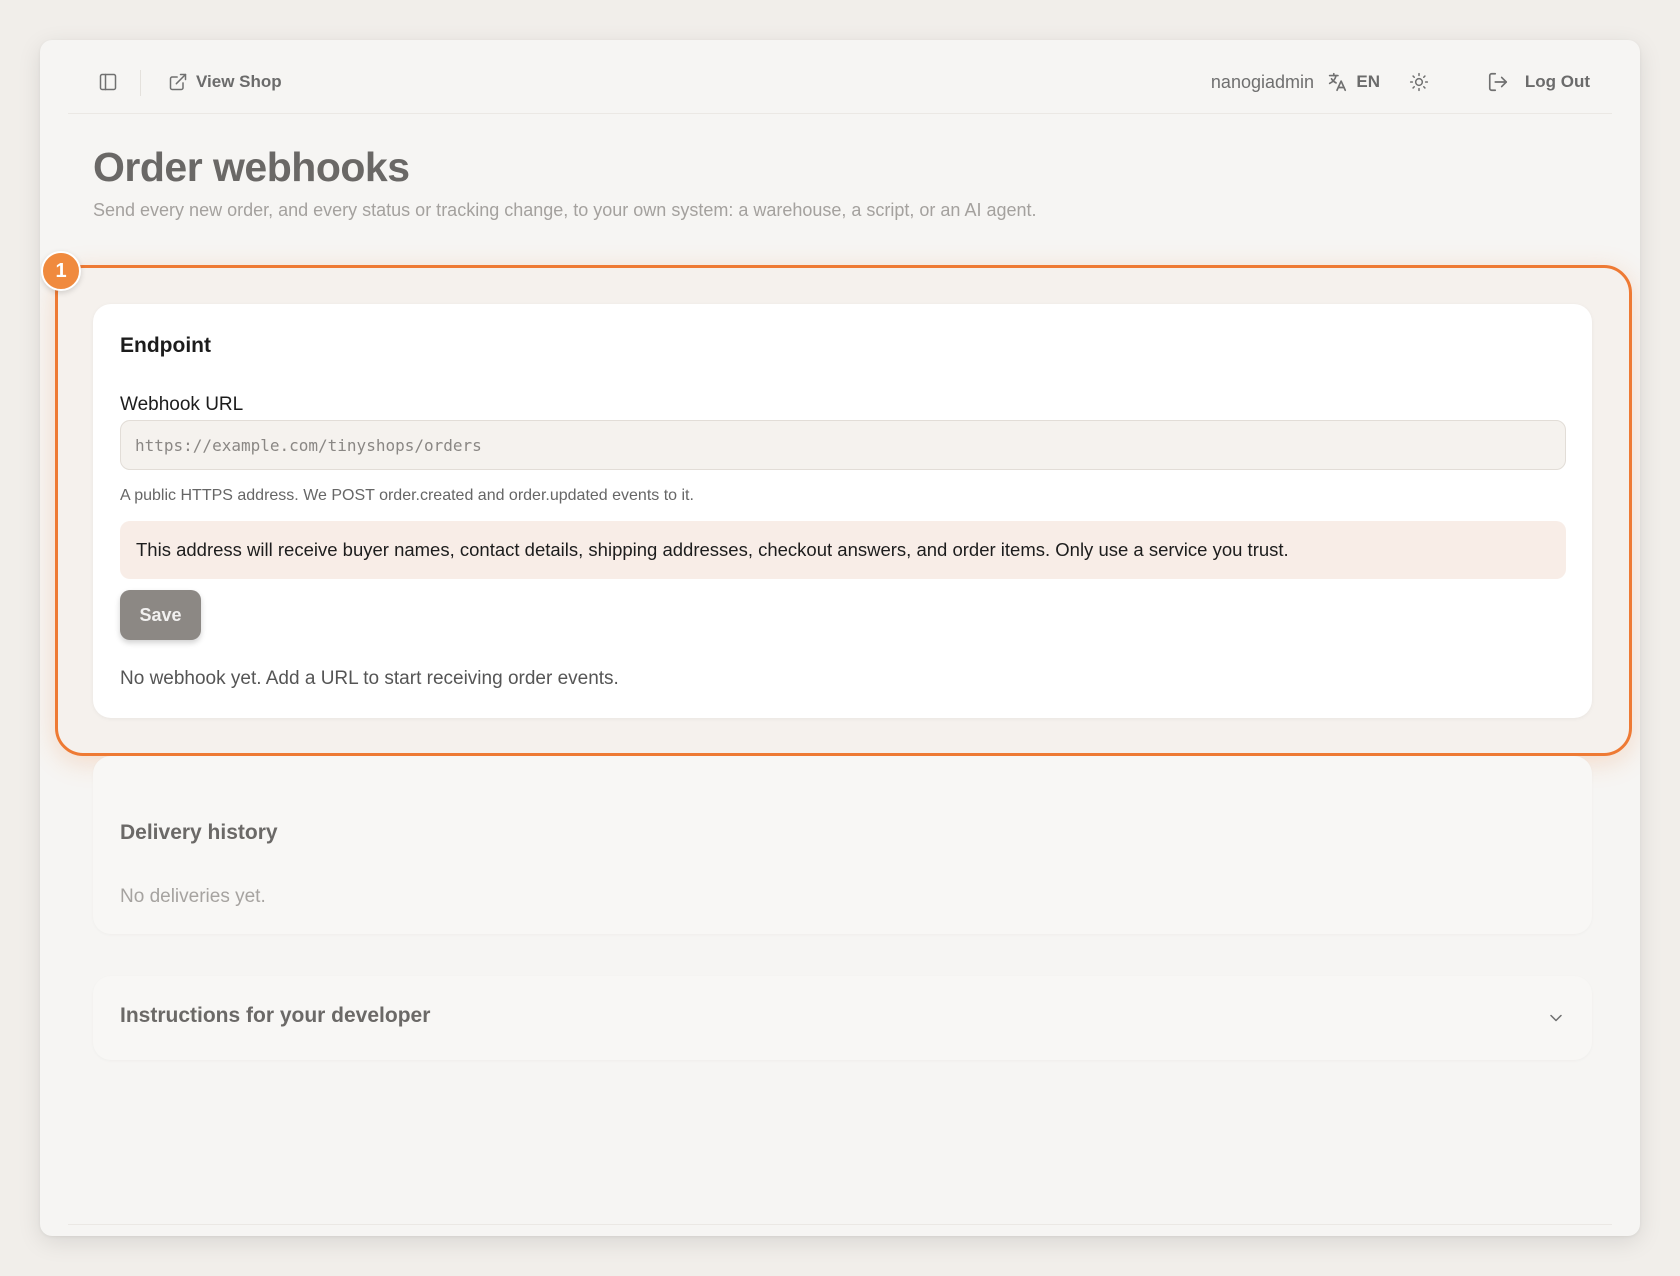 This screenshot has height=1276, width=1680. Describe the element at coordinates (840, 1224) in the screenshot. I see `footer-divider` at that location.